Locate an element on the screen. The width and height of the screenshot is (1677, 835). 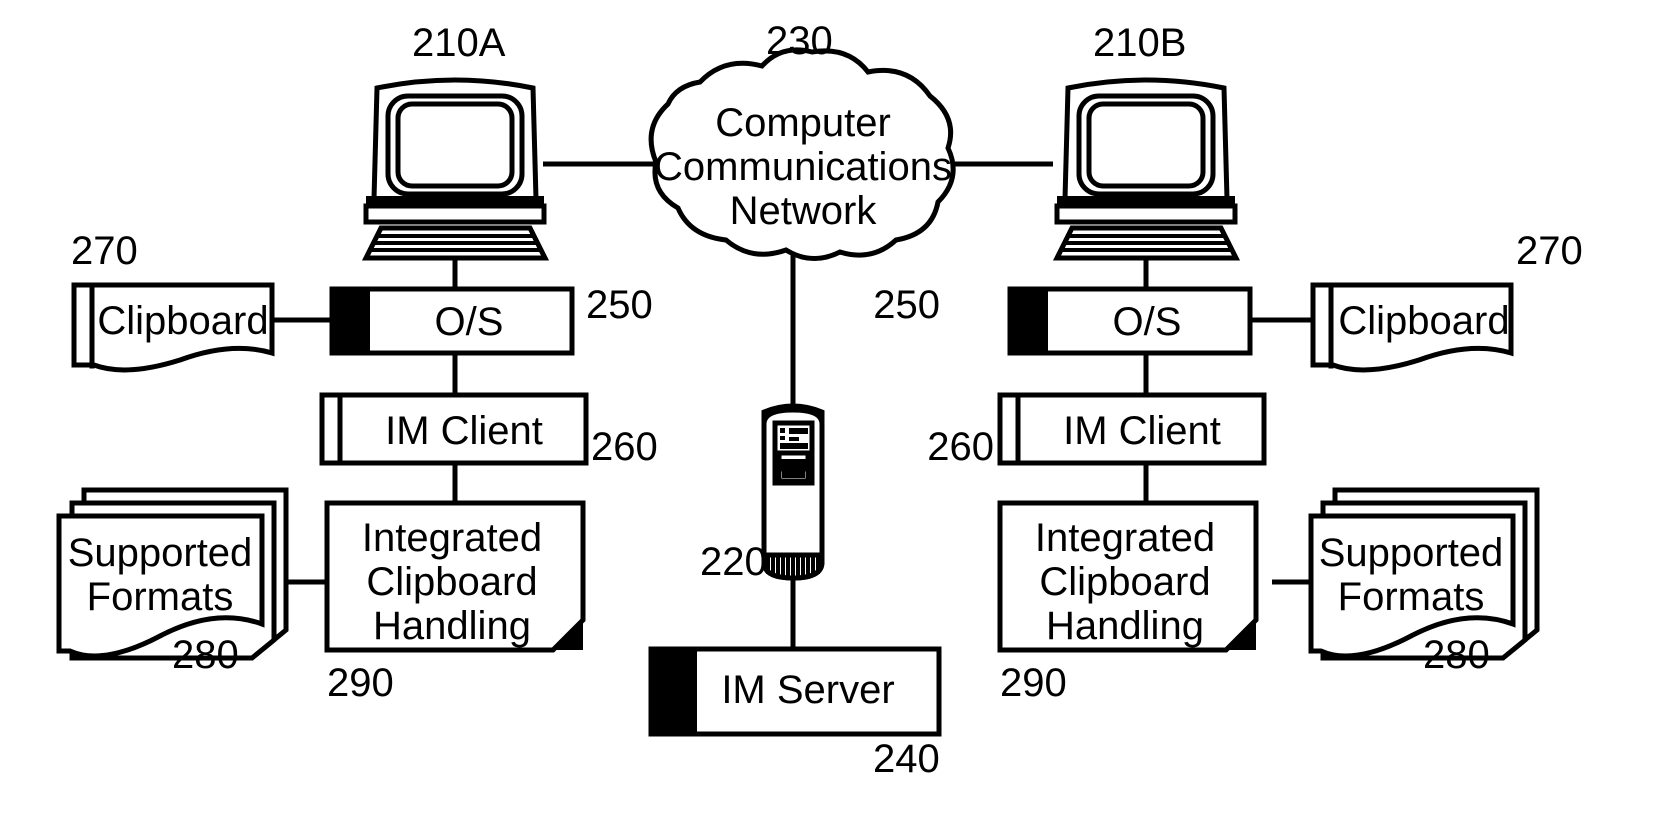
os-left-label: O/S is located at coordinates (469, 322).